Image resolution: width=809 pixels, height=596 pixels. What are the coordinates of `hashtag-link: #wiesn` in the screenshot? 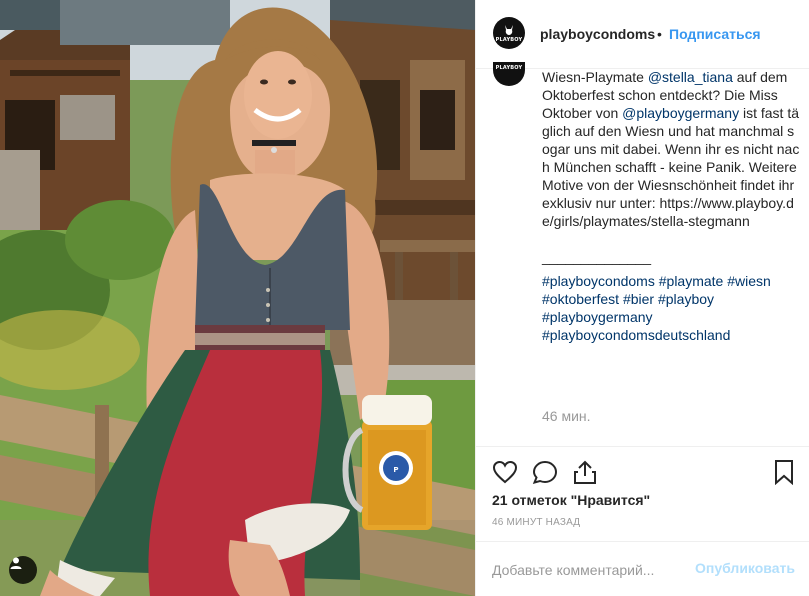 It's located at (749, 281).